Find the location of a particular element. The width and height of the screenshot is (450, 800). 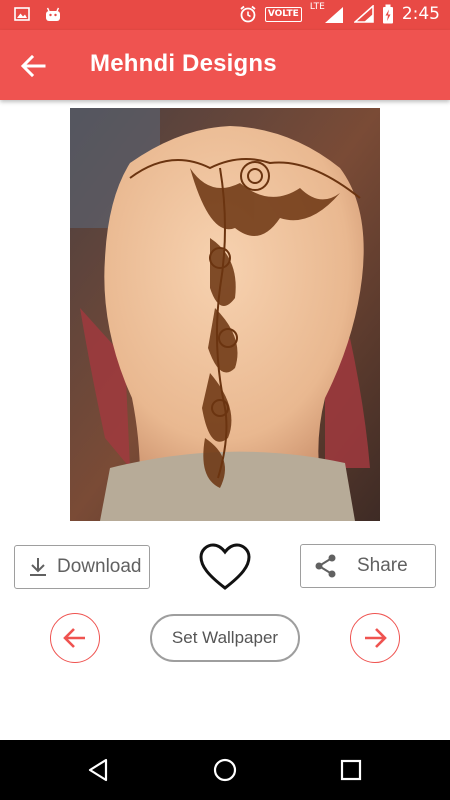

home-circle-icon is located at coordinates (225, 770).